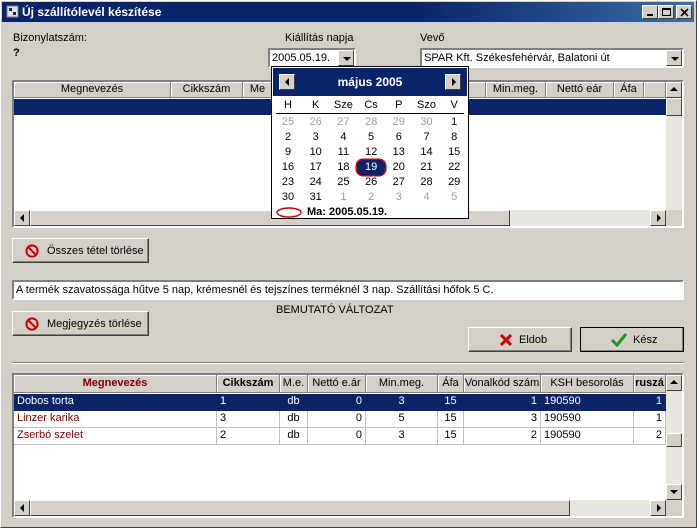  I want to click on clear-all-button: Összes tétel törlése, so click(80, 250).